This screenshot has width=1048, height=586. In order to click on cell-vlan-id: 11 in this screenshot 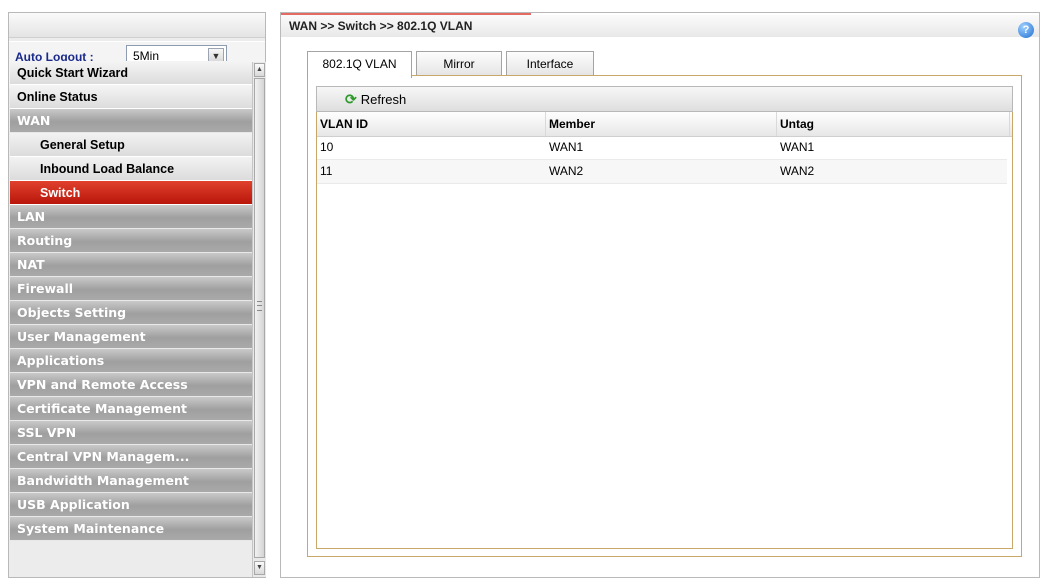, I will do `click(326, 171)`.